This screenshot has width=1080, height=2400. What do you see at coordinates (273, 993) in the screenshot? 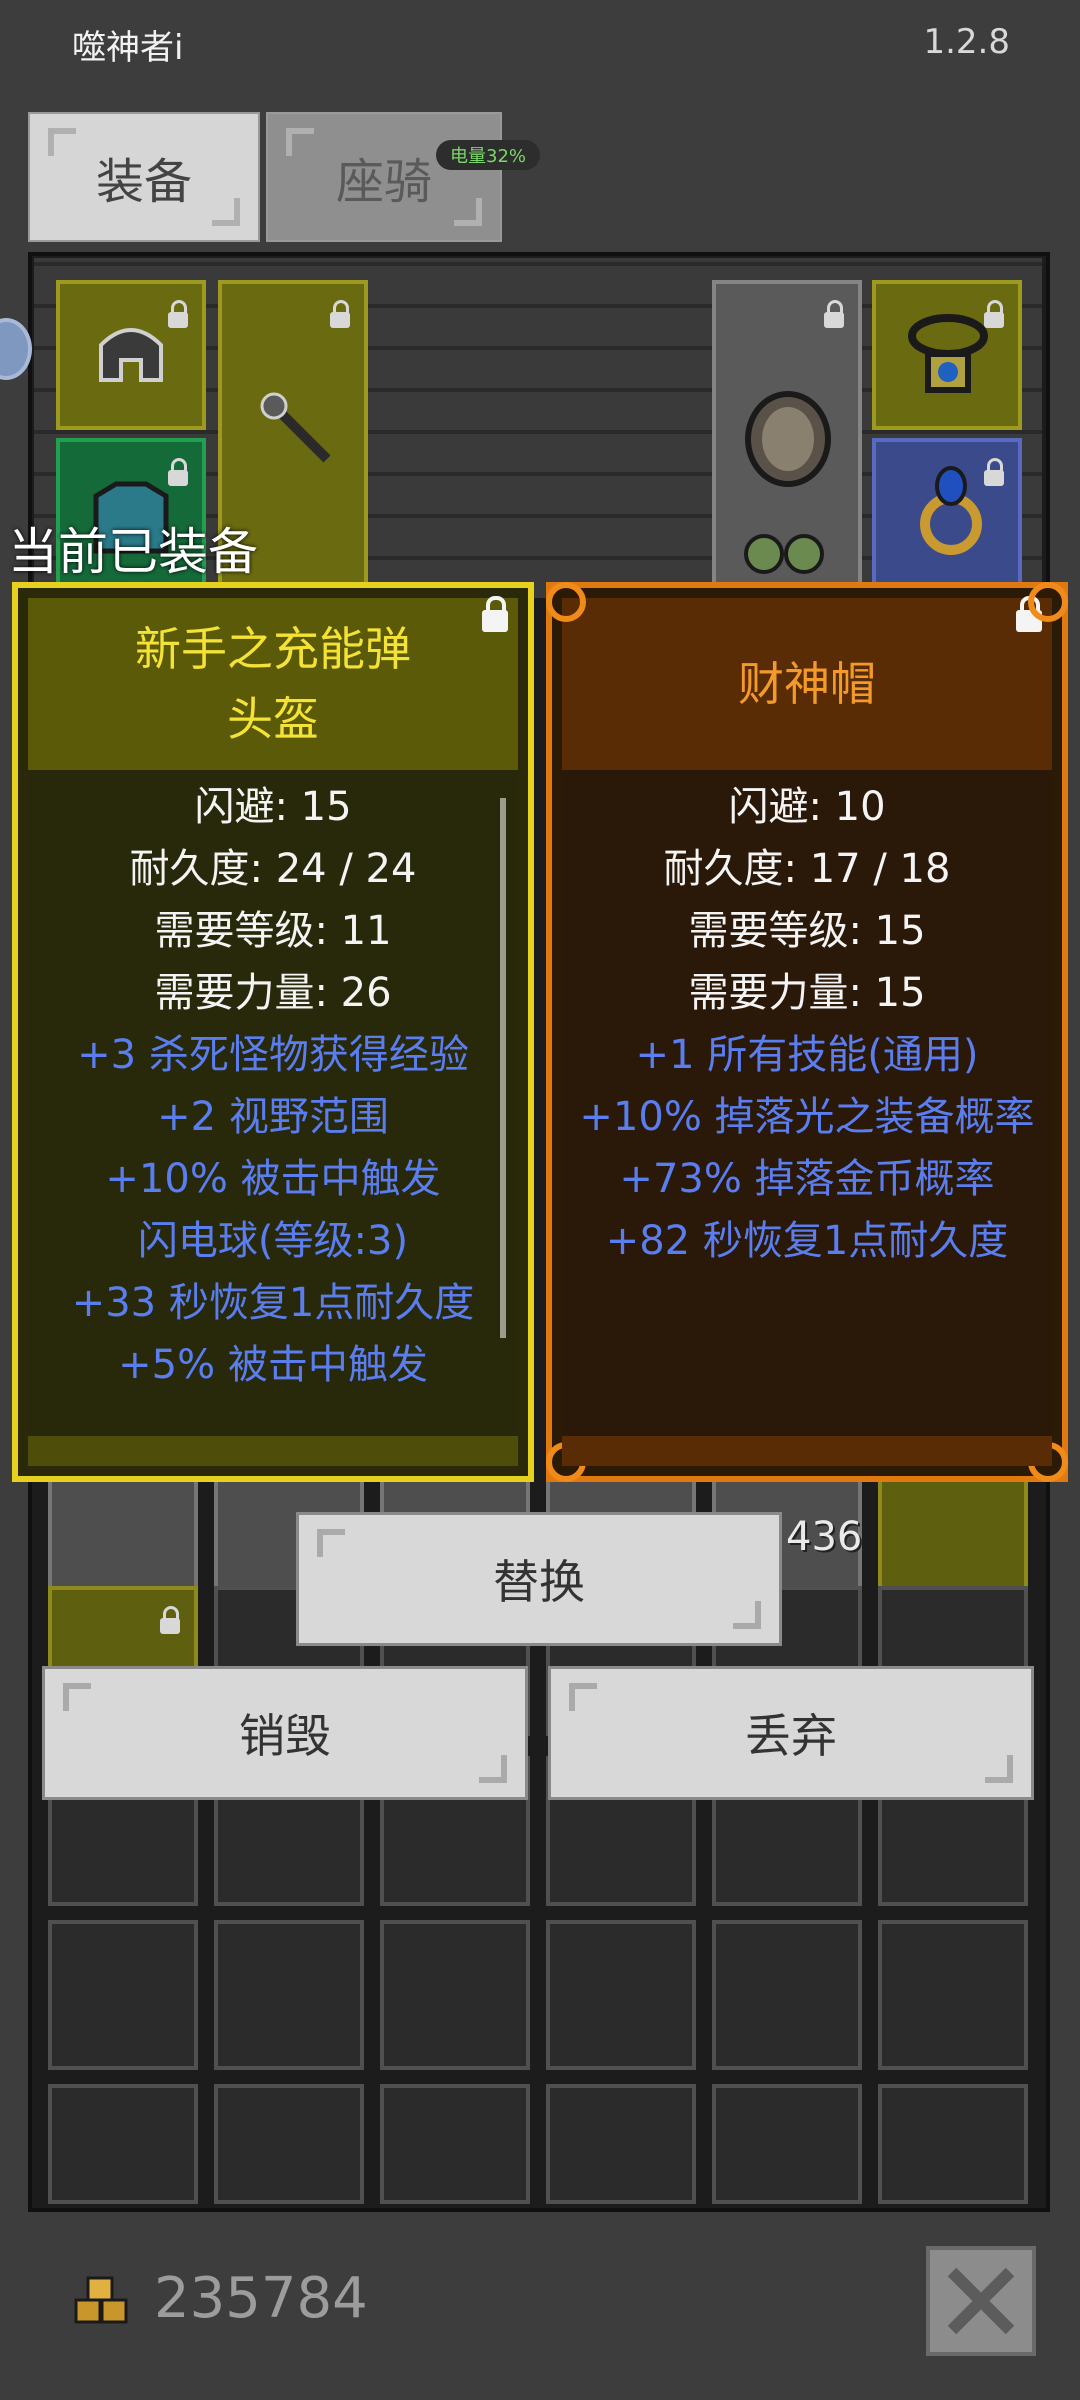
I see `stat-required-strength: 需要力量: 26` at bounding box center [273, 993].